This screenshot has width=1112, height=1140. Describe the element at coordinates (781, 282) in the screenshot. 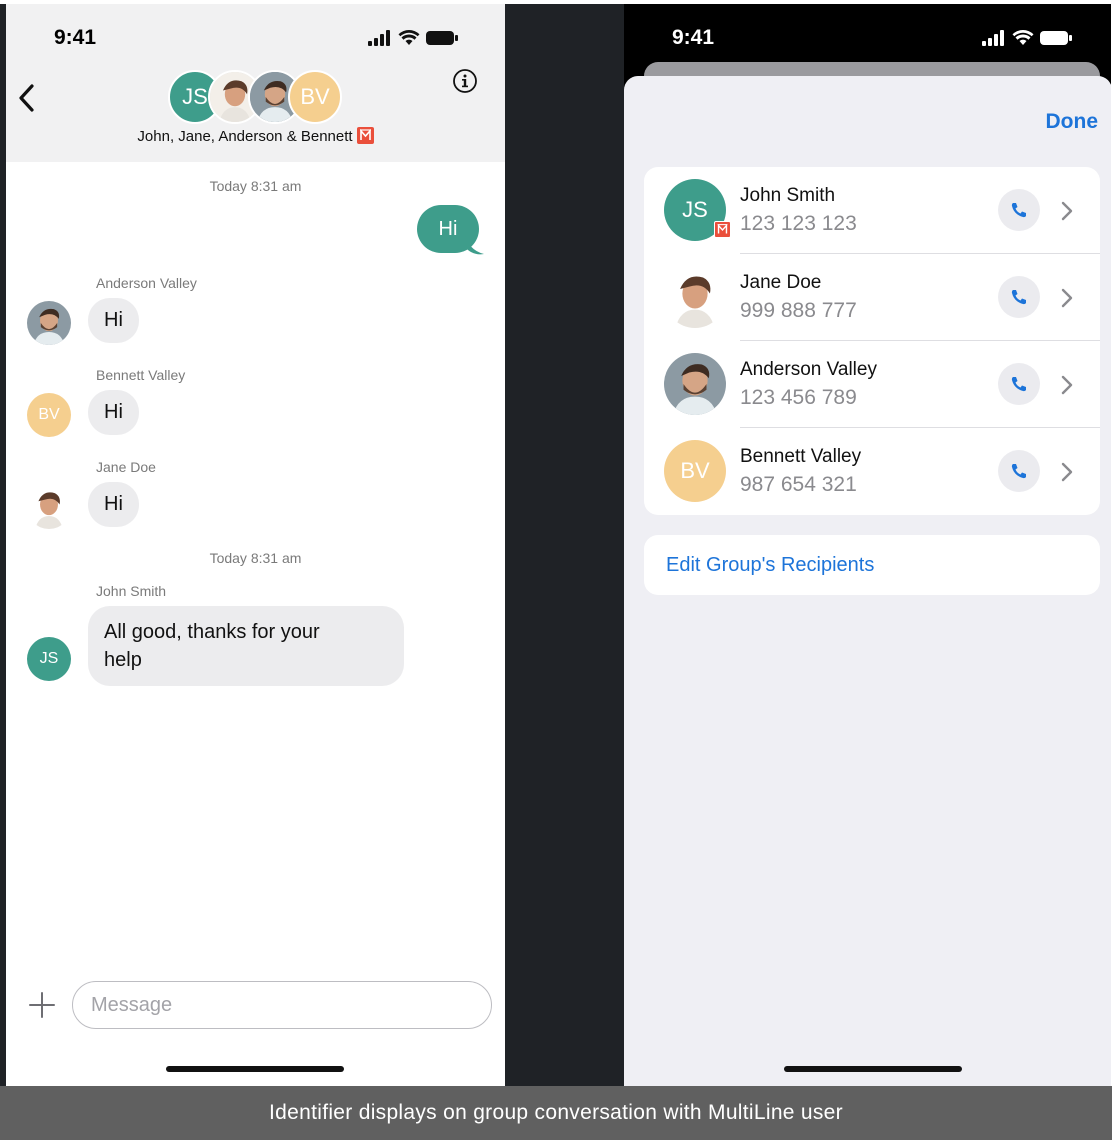

I see `contact-name: Jane Doe` at that location.